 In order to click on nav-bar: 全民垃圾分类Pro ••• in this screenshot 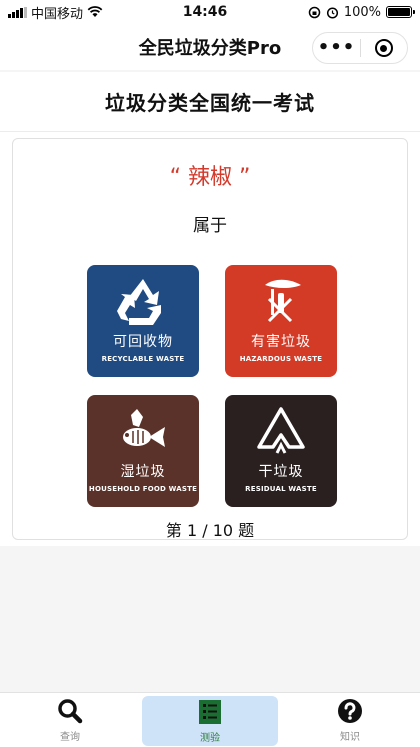, I will do `click(210, 47)`.